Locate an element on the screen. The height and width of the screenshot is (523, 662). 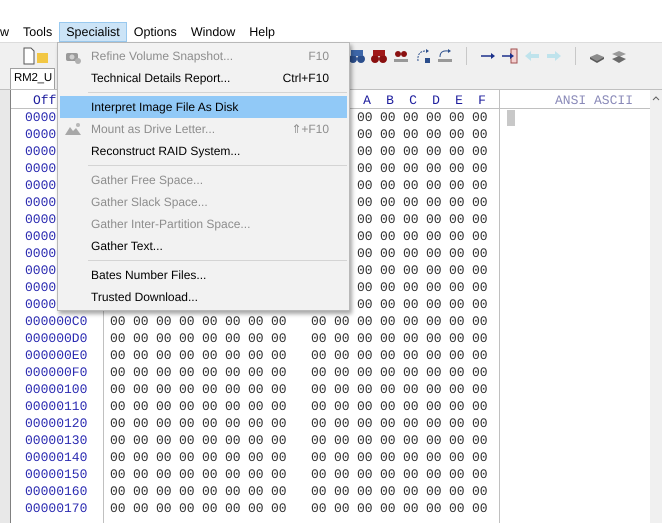
replace-icon is located at coordinates (445, 55).